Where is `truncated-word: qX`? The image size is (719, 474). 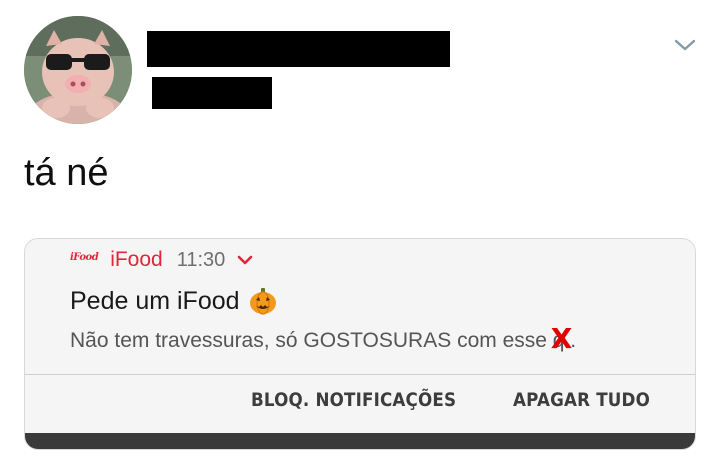
truncated-word: qX is located at coordinates (562, 339).